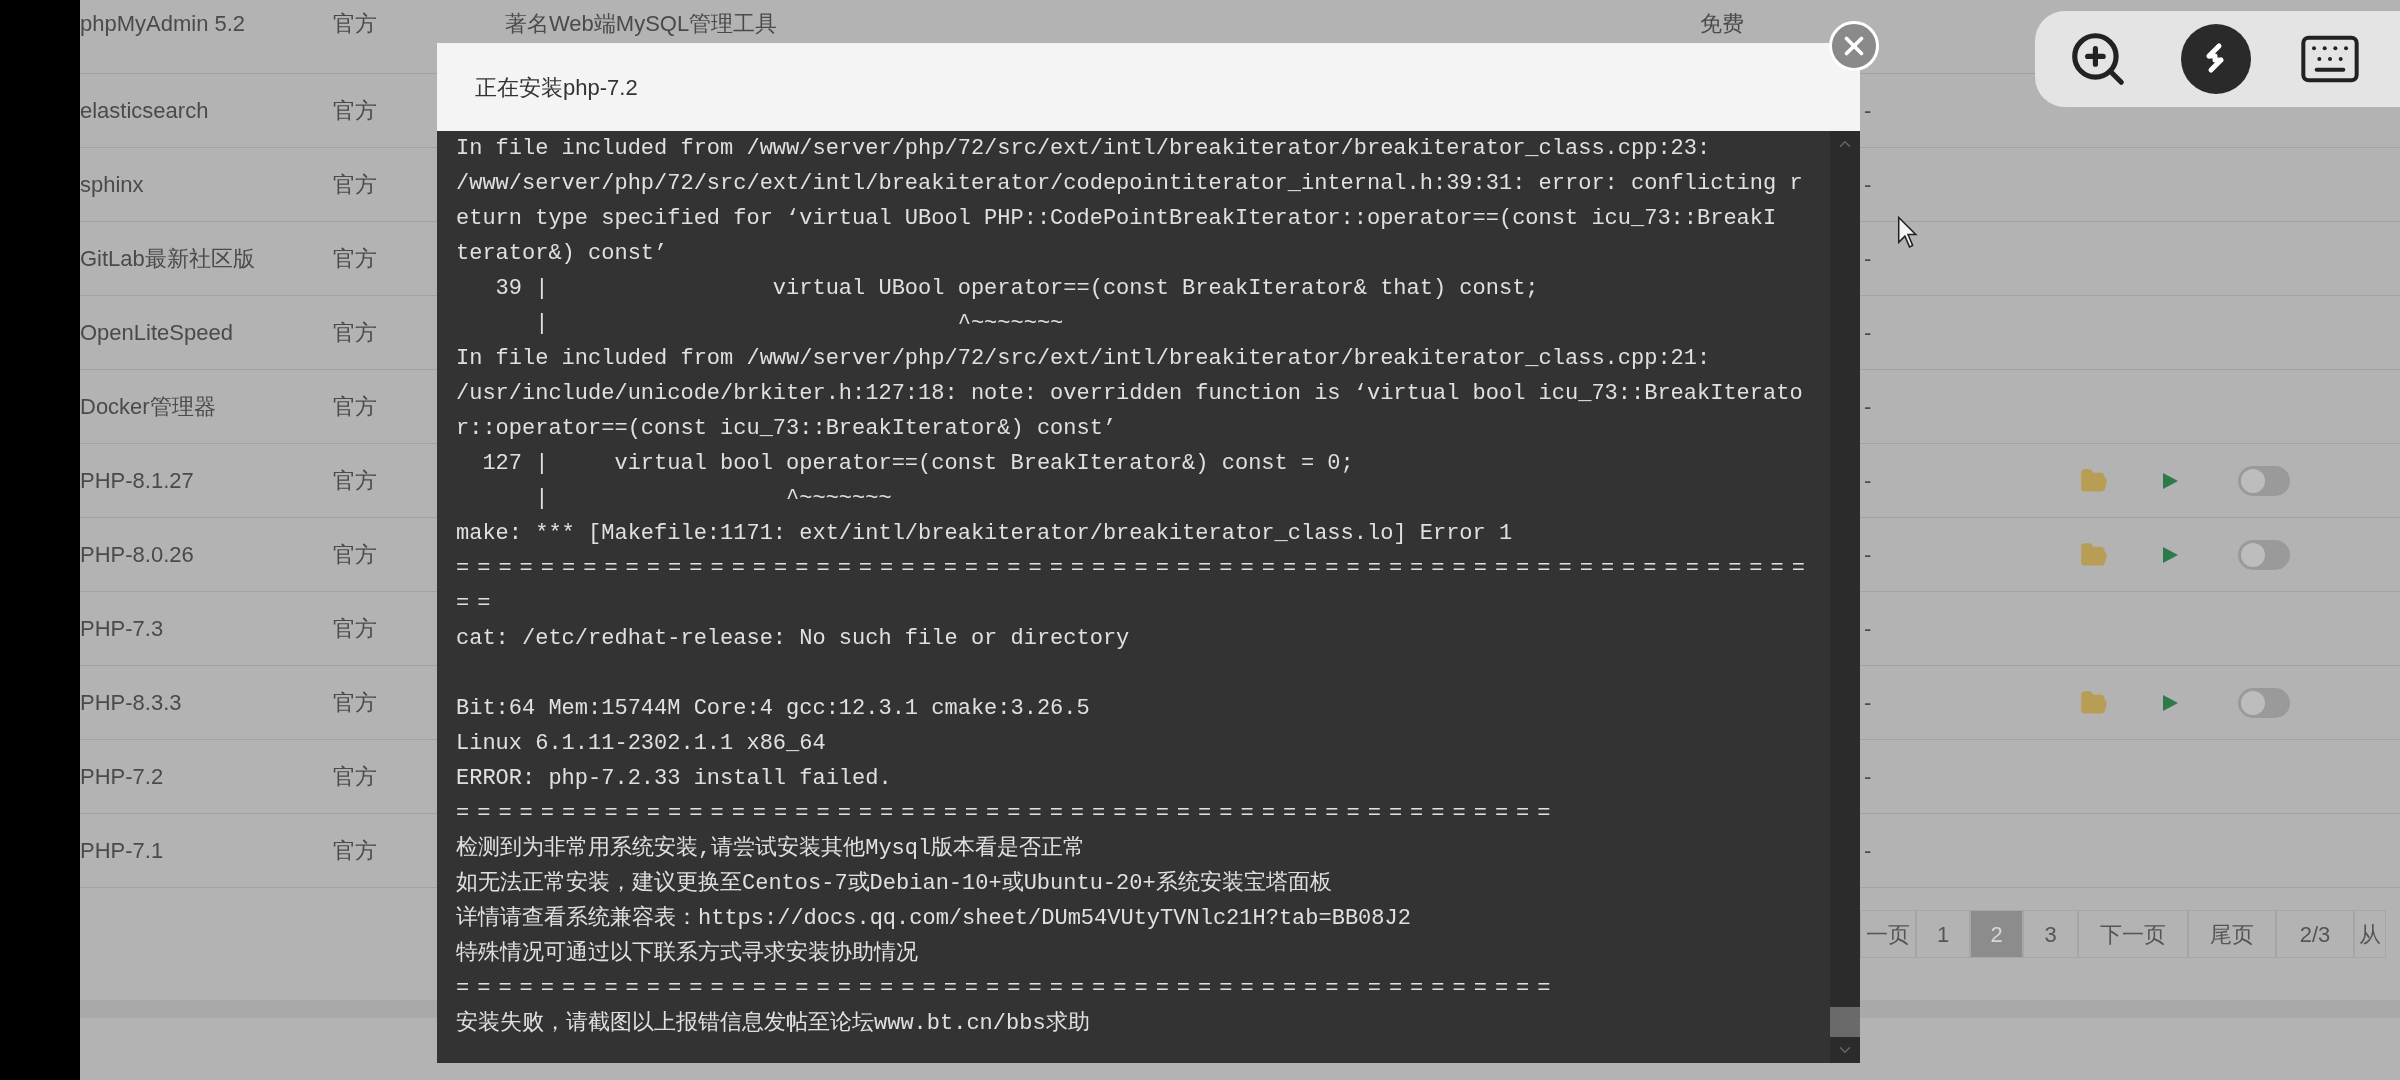 The width and height of the screenshot is (2400, 1080). What do you see at coordinates (562, 253) in the screenshot?
I see `log-line: terator&) const’` at bounding box center [562, 253].